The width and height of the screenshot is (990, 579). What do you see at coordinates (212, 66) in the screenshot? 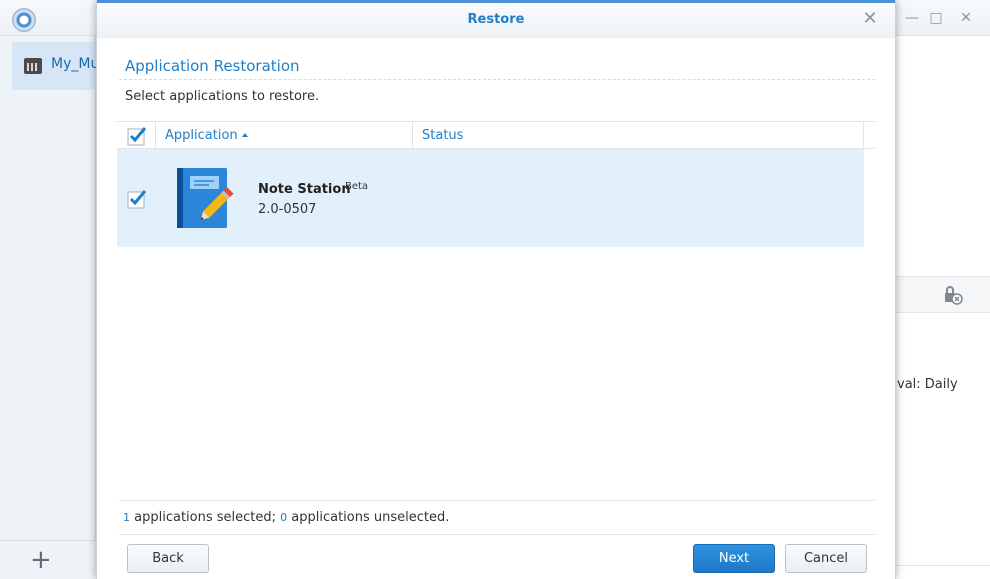
I see `section-title: Application Restoration` at bounding box center [212, 66].